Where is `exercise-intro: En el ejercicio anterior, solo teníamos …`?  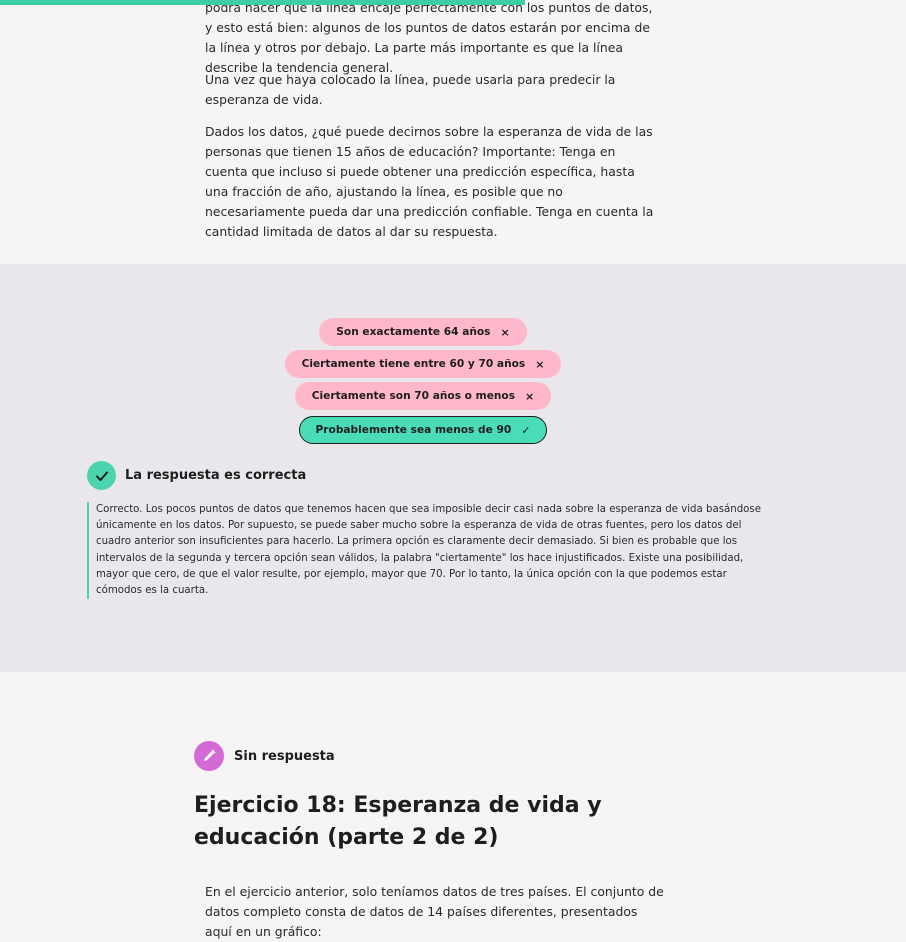
exercise-intro: En el ejercicio anterior, solo teníamos … is located at coordinates (434, 911).